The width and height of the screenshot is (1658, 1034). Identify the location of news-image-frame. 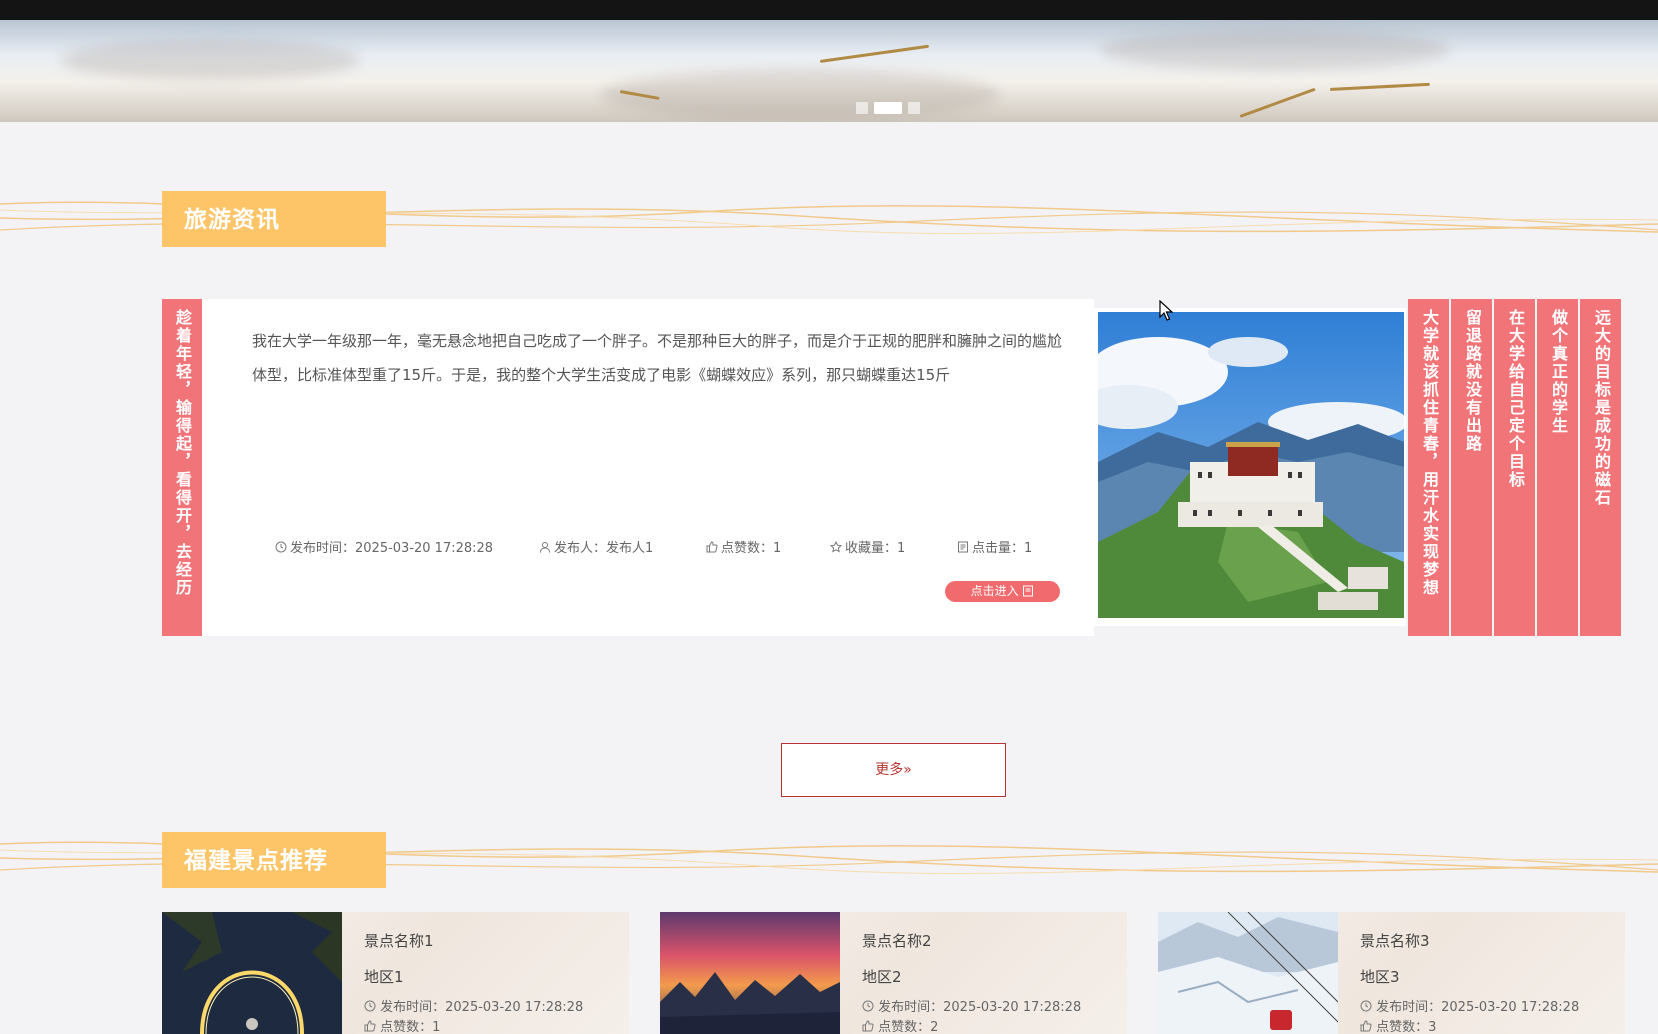
(1250, 467).